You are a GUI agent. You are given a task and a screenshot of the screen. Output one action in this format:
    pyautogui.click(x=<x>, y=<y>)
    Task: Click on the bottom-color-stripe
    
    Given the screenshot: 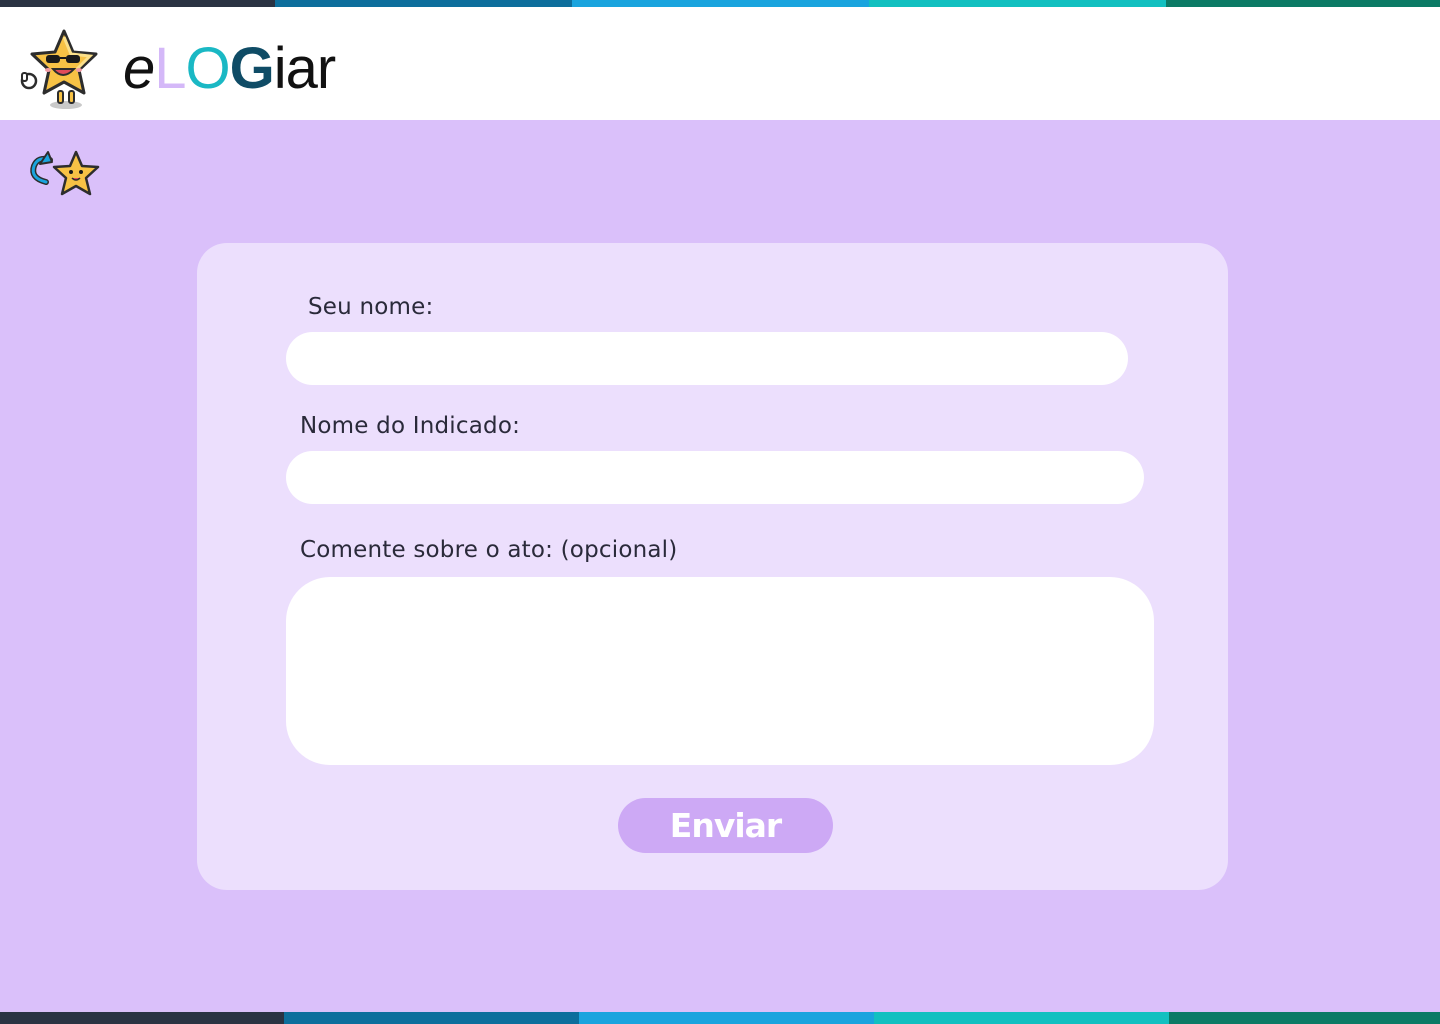 What is the action you would take?
    pyautogui.click(x=720, y=1018)
    